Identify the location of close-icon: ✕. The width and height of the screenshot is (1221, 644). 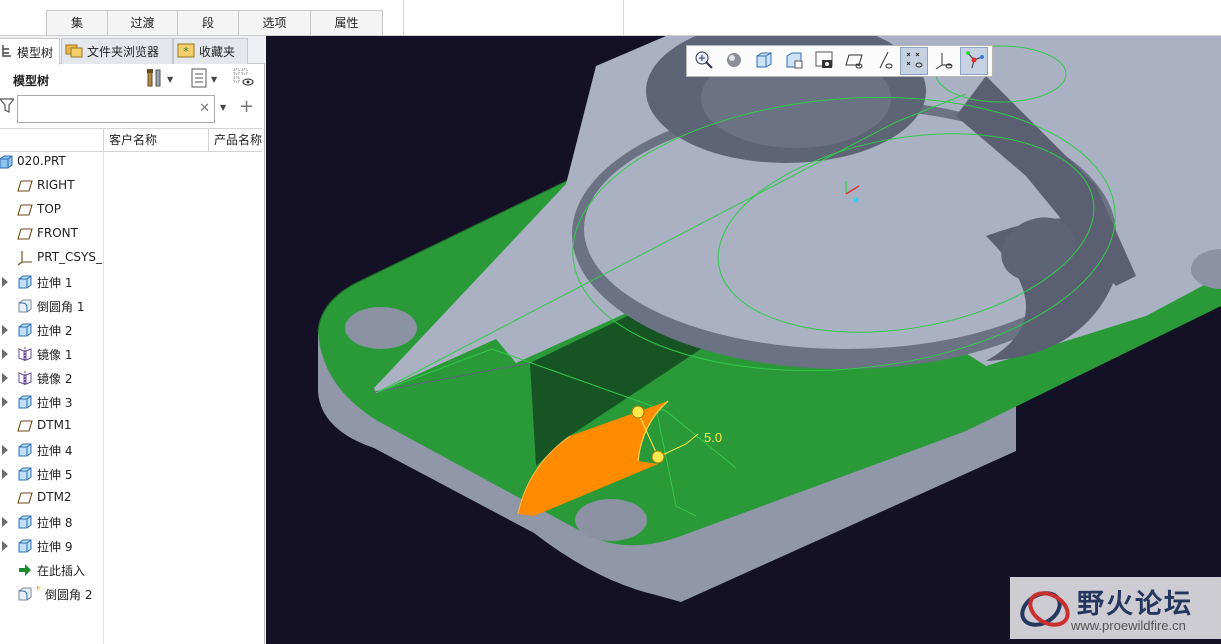
(204, 108).